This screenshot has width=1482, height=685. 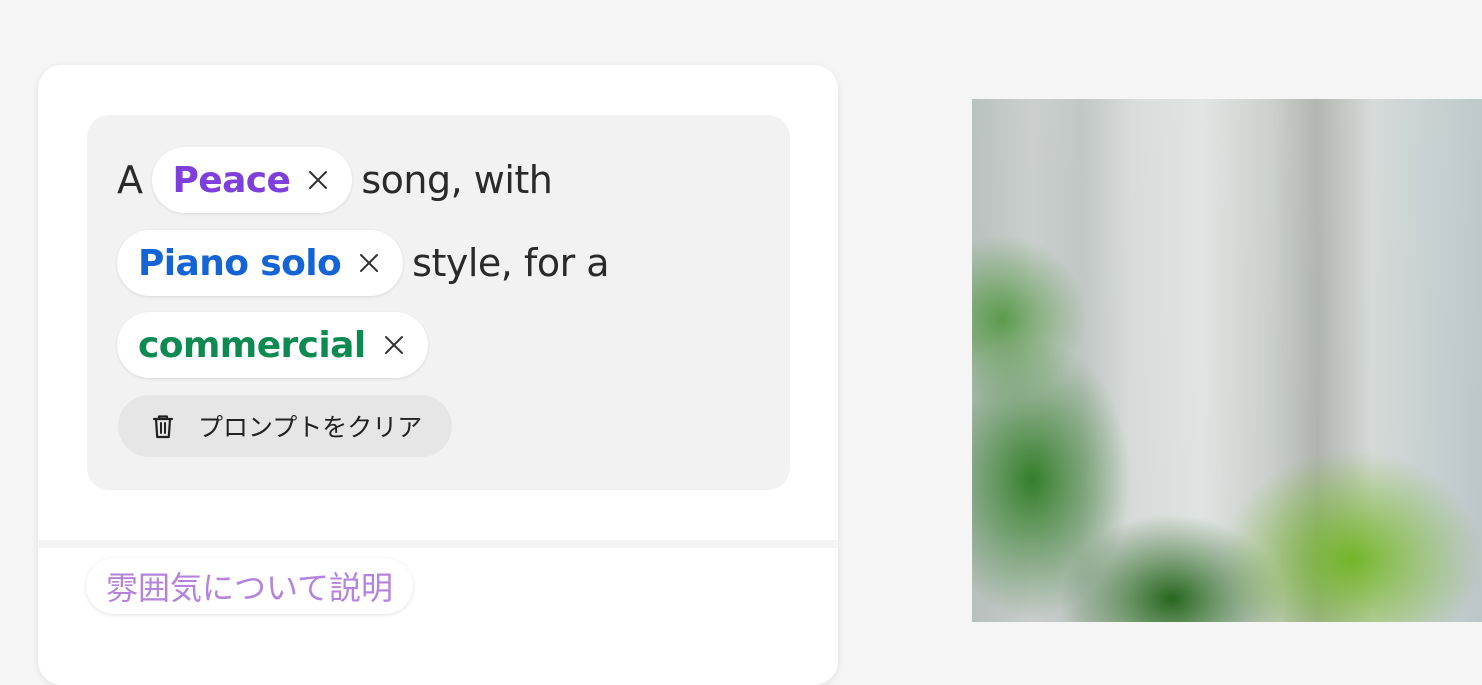 I want to click on purpose-tag-chip: commercial, so click(x=272, y=345).